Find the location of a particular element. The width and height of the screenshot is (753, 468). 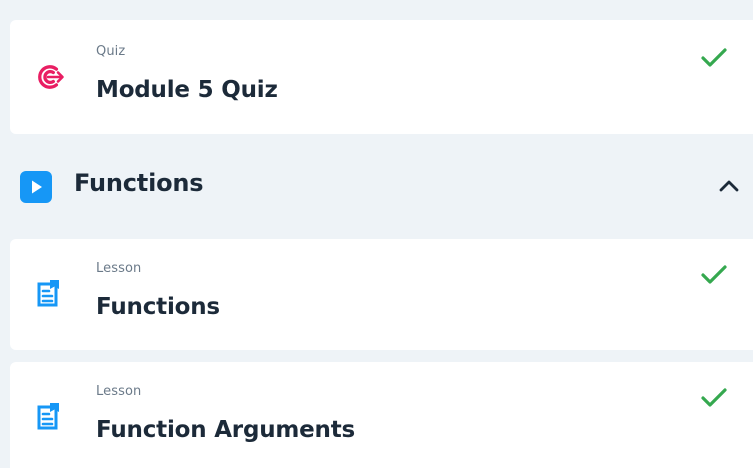

chevron-up-icon is located at coordinates (729, 186).